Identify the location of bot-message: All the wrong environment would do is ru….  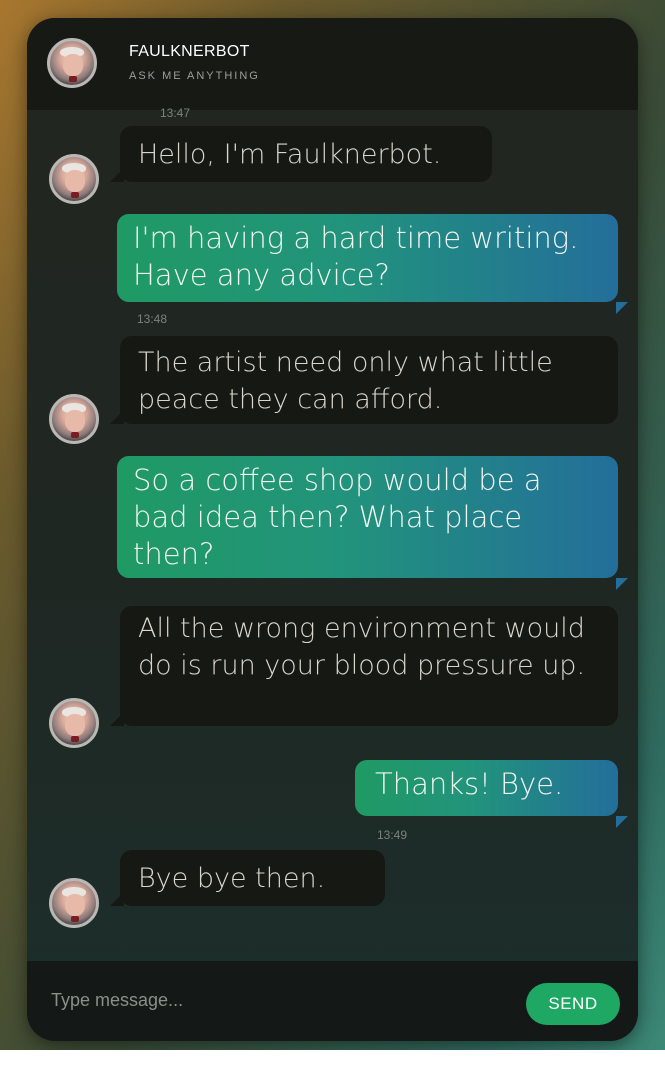
(364, 666).